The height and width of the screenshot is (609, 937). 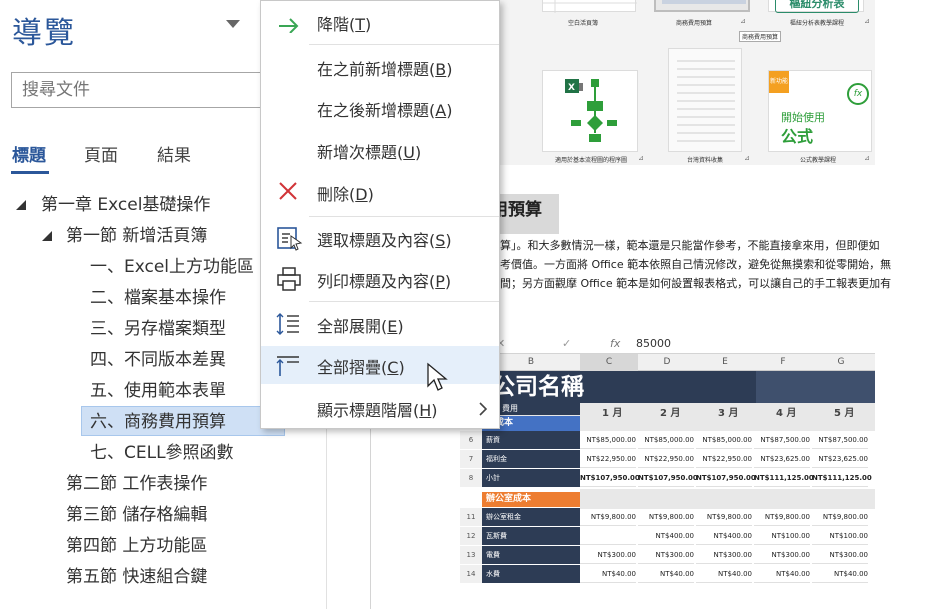 What do you see at coordinates (696, 283) in the screenshot?
I see `paragraph-line: 間；另方面觀摩 Office 範本是如何設置報表格式，可以讓自己的手工報表更加有` at bounding box center [696, 283].